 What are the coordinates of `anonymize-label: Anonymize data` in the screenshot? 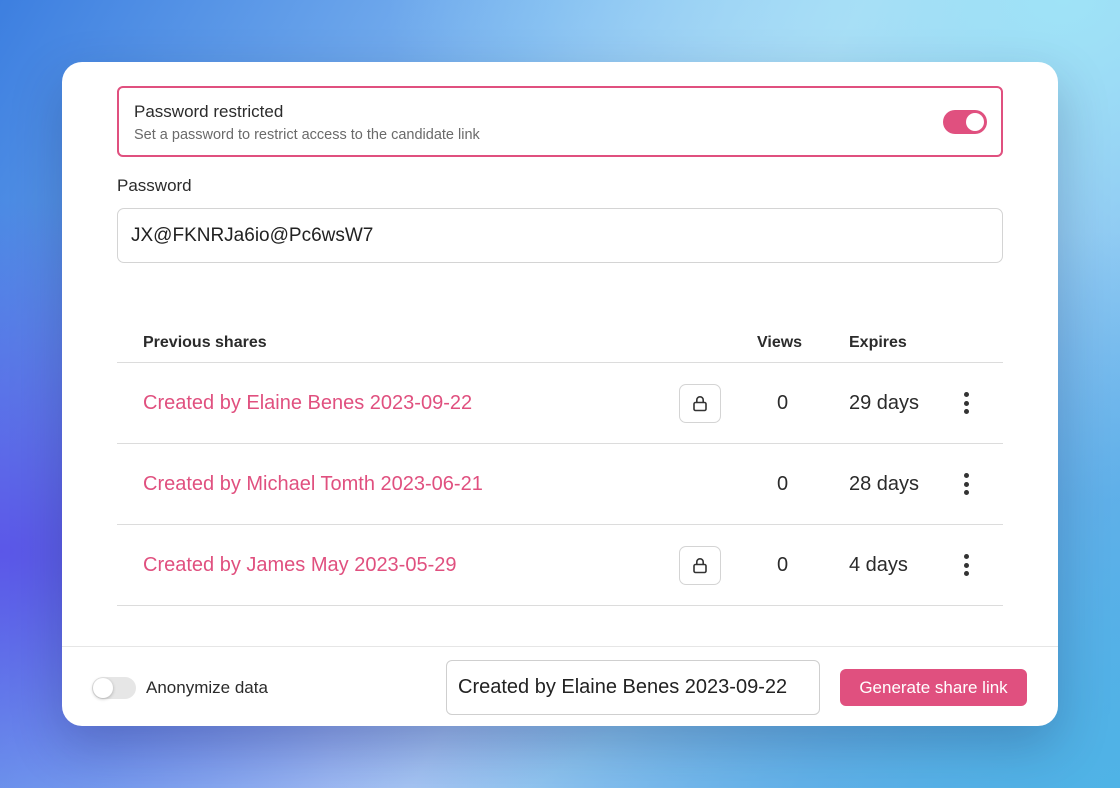 It's located at (207, 687).